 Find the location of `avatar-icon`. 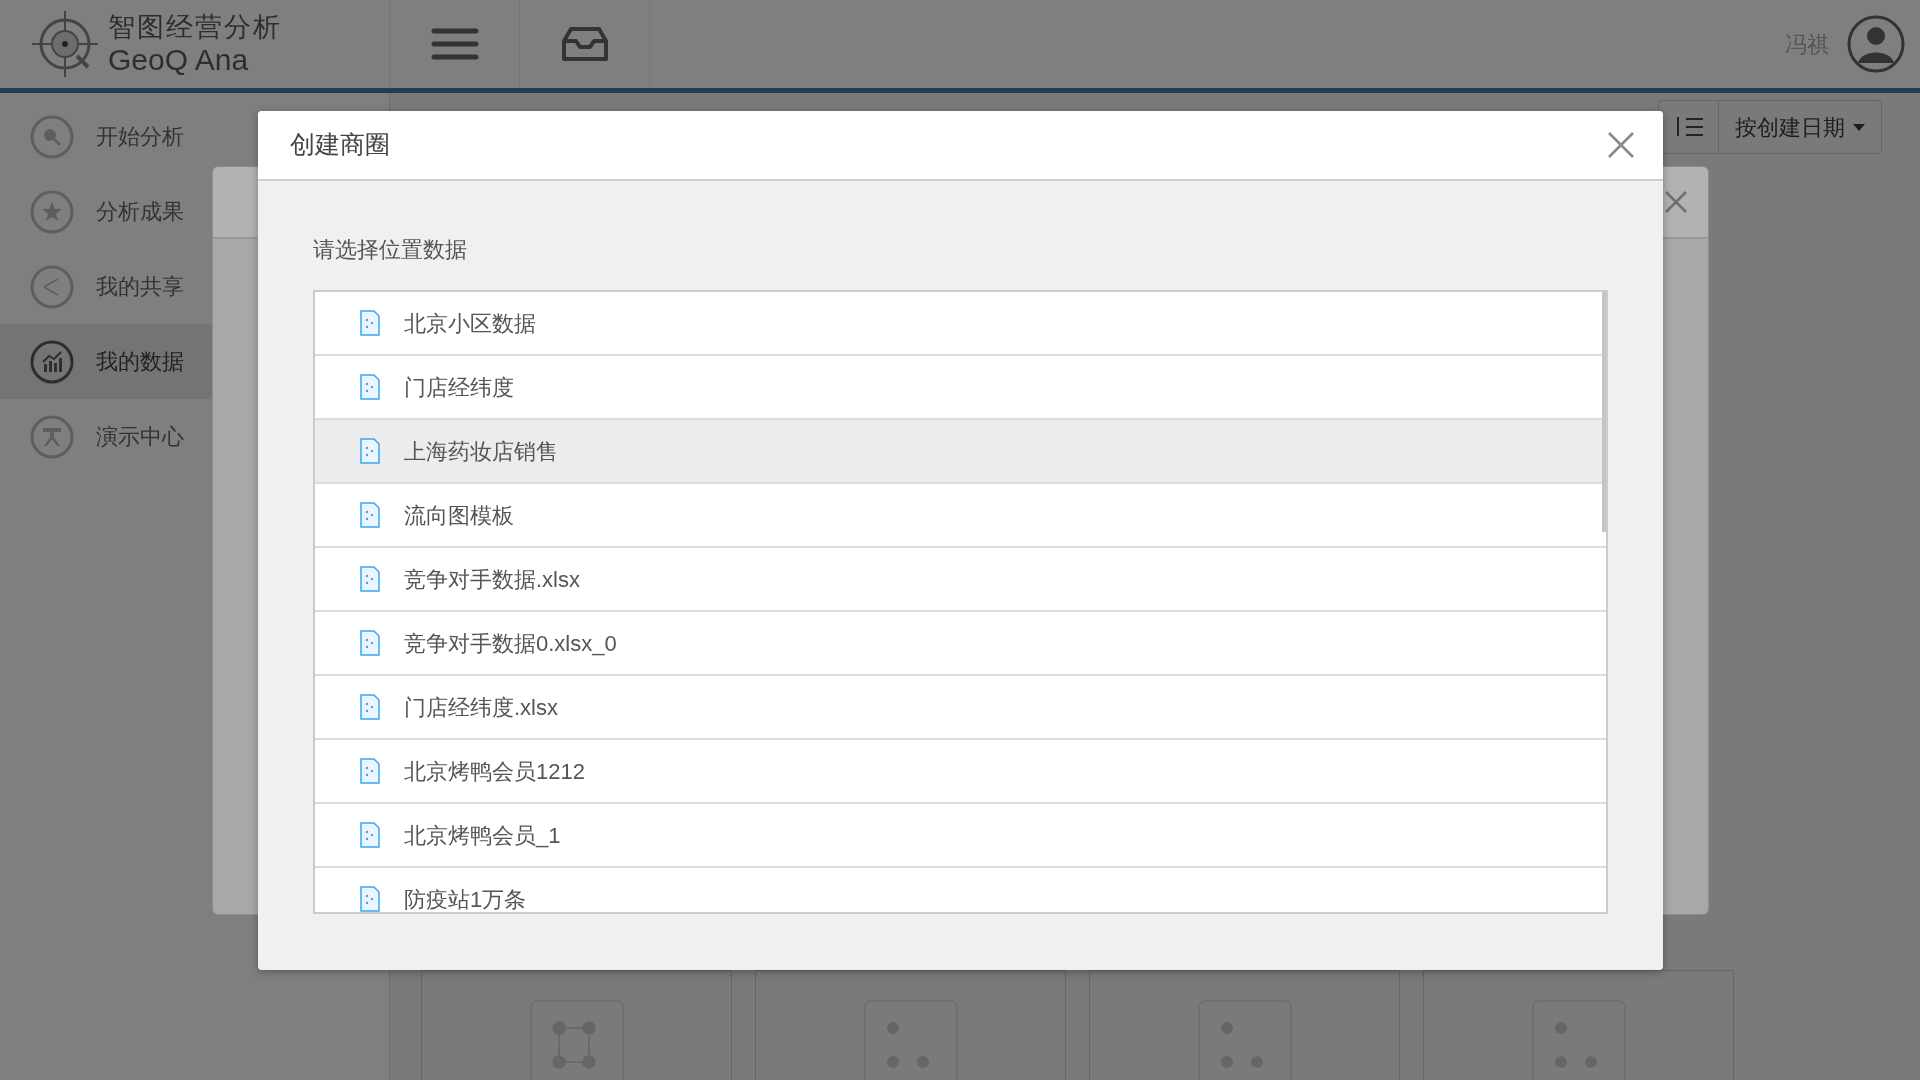

avatar-icon is located at coordinates (1876, 44).